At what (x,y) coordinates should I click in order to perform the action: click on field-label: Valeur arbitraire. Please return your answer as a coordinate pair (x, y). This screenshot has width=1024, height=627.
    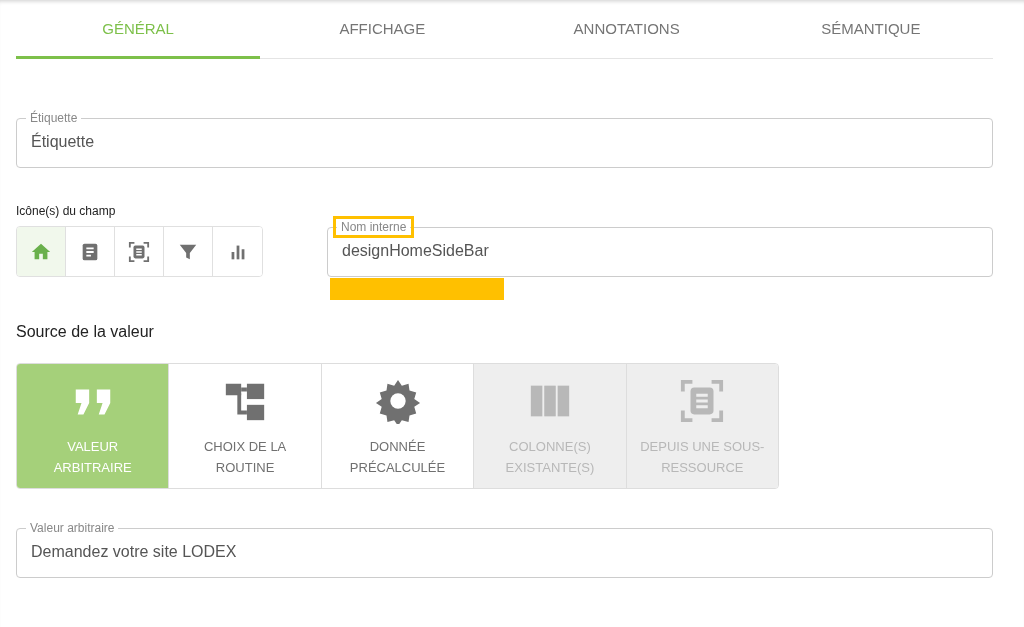
    Looking at the image, I should click on (72, 528).